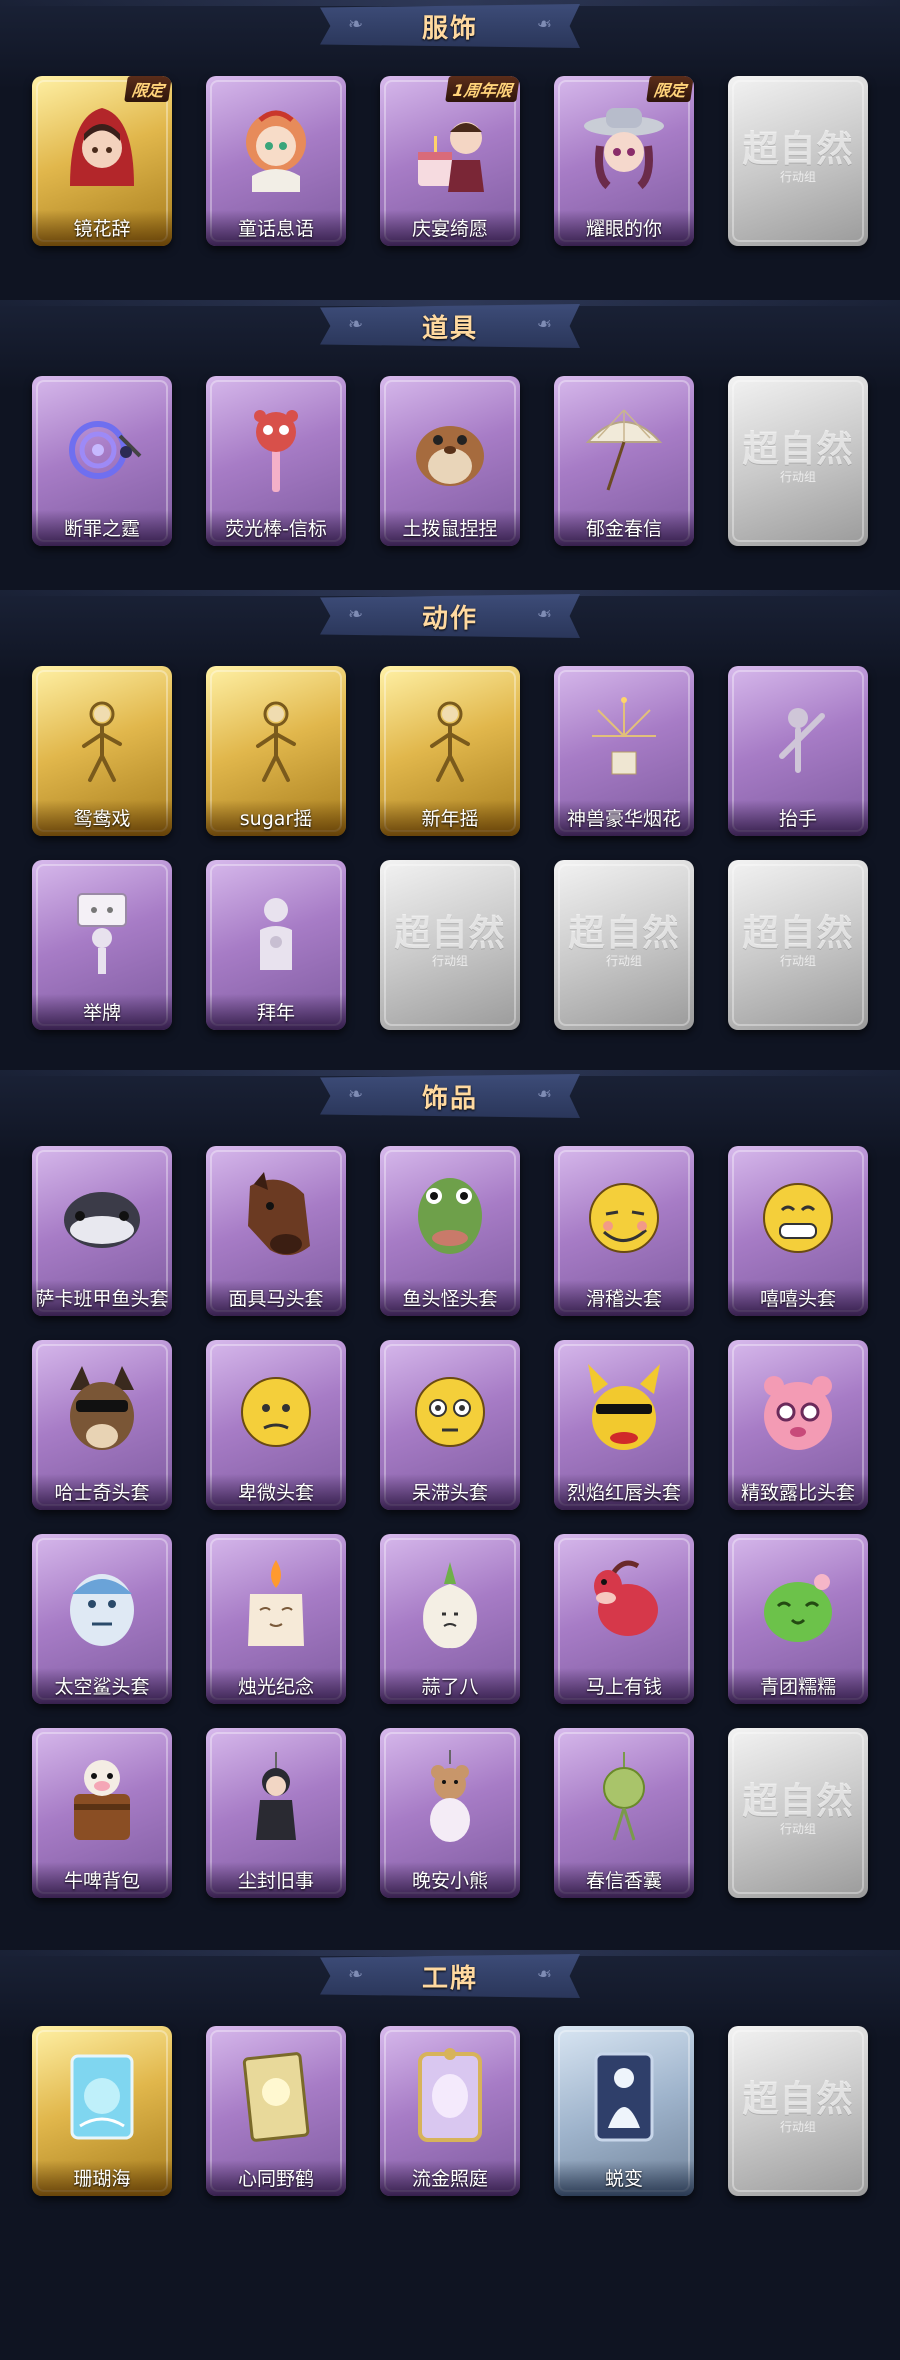 This screenshot has height=2360, width=900. I want to click on item-label: 马上有钱, so click(624, 1686).